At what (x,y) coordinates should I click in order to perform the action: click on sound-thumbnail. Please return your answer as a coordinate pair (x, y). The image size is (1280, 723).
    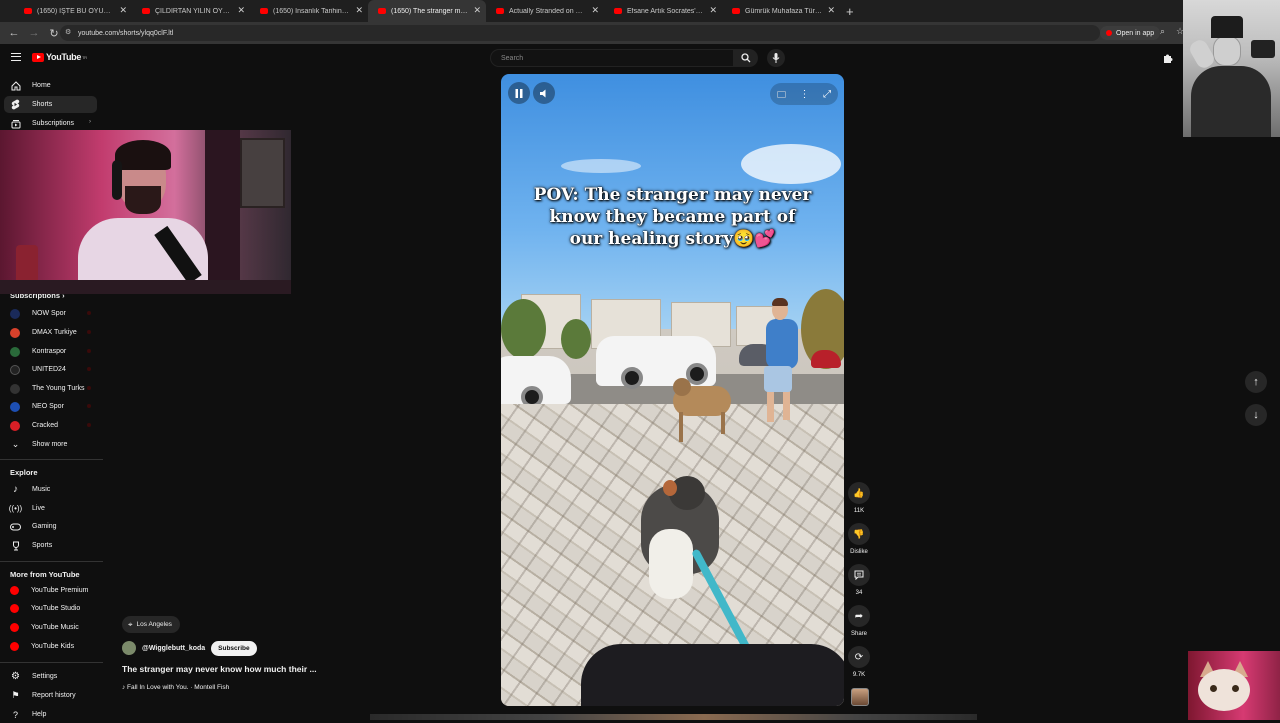
    Looking at the image, I should click on (860, 697).